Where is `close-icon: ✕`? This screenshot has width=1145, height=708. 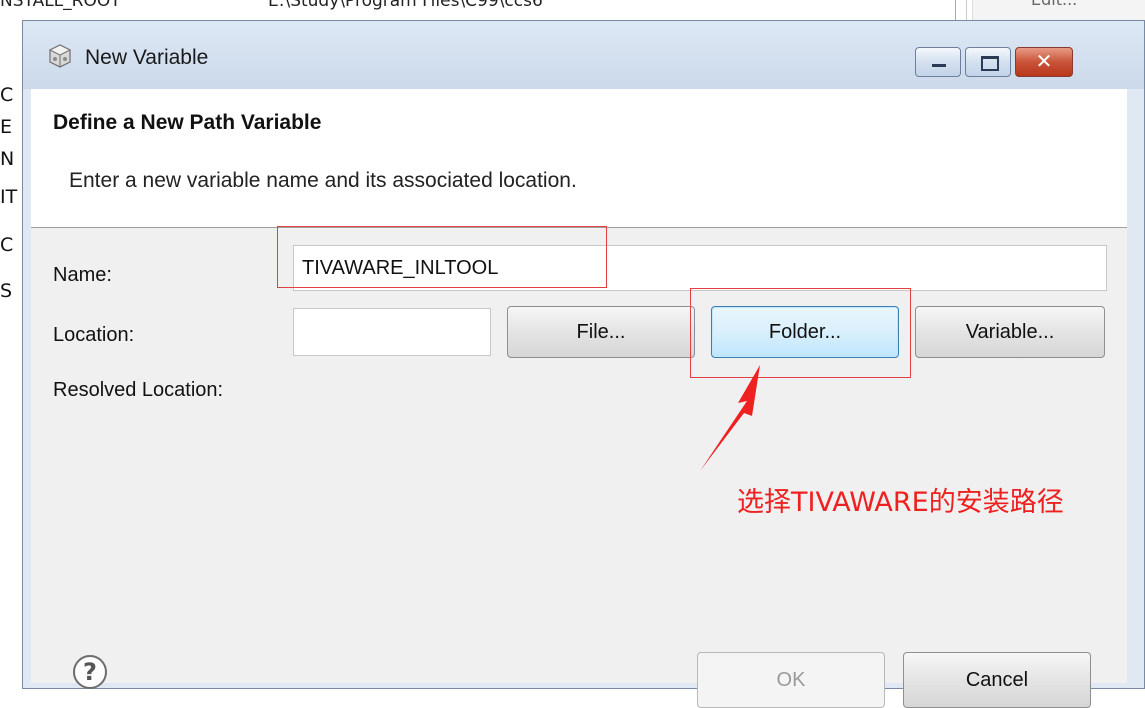
close-icon: ✕ is located at coordinates (1044, 62).